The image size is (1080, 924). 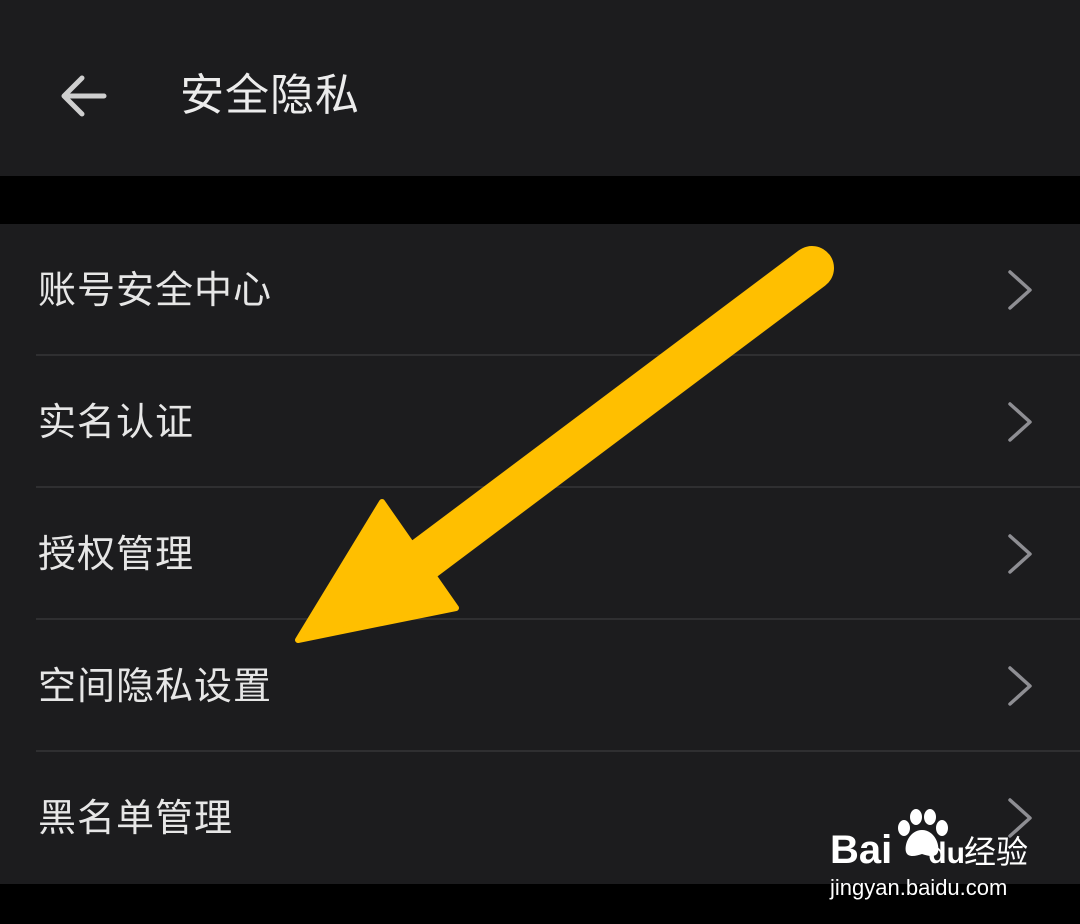 I want to click on settings-item-real-name-verification: 实名认证, so click(x=540, y=422).